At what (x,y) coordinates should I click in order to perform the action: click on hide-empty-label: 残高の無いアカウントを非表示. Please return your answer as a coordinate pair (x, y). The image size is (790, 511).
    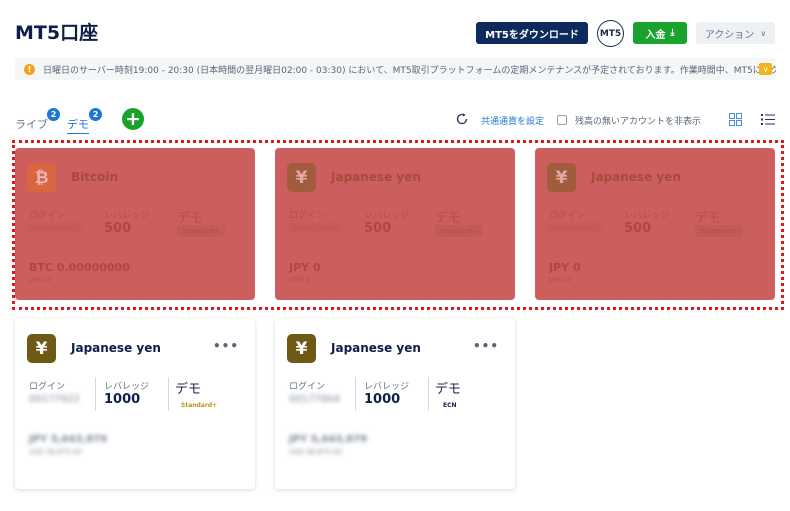
    Looking at the image, I should click on (638, 122).